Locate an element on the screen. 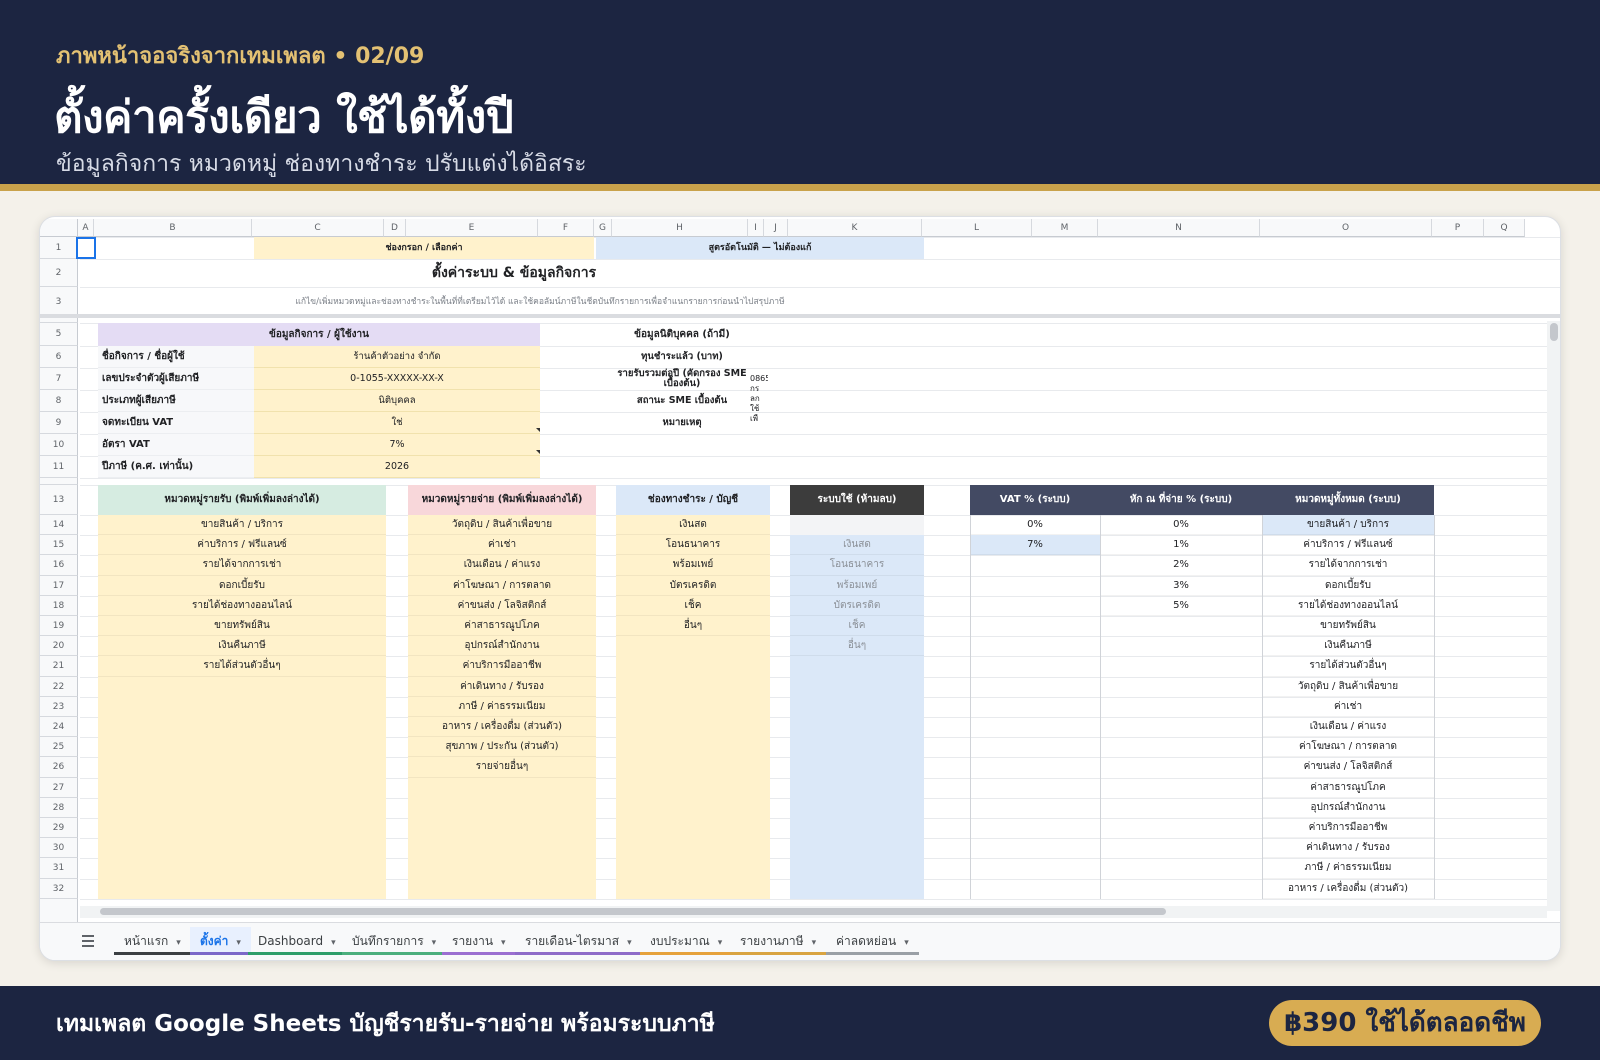 This screenshot has height=1060, width=1600. expense-header: หมวดหมู่รายจ่าย (พิมพ์เพิ่มลงล่างได้) is located at coordinates (502, 500).